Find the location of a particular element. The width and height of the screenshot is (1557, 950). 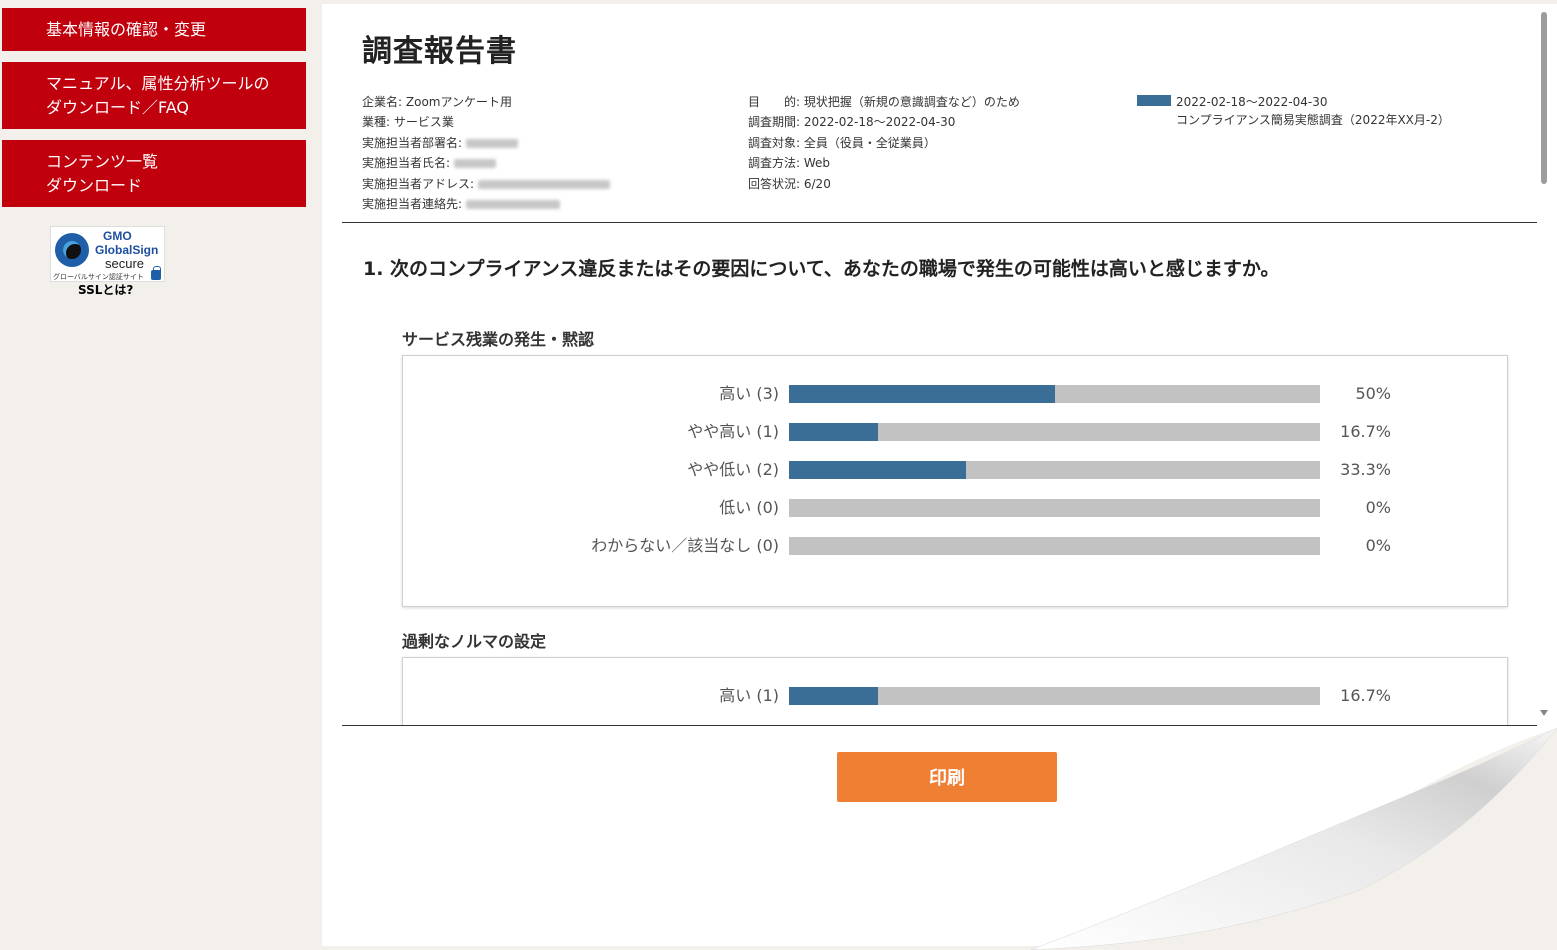

legend-period: 2022-02-18～2022-04-30 is located at coordinates (1252, 102).